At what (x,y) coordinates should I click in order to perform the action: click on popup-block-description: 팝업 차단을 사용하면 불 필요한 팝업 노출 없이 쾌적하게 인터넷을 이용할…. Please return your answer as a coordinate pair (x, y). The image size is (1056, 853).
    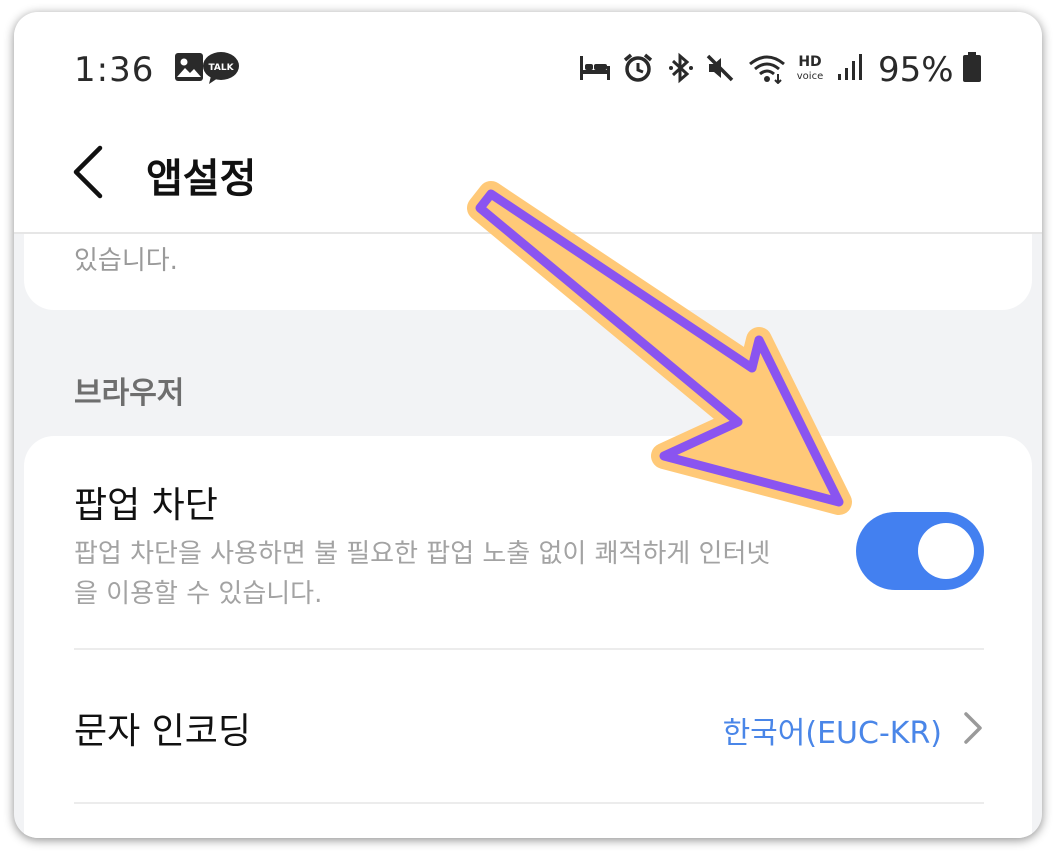
    Looking at the image, I should click on (422, 574).